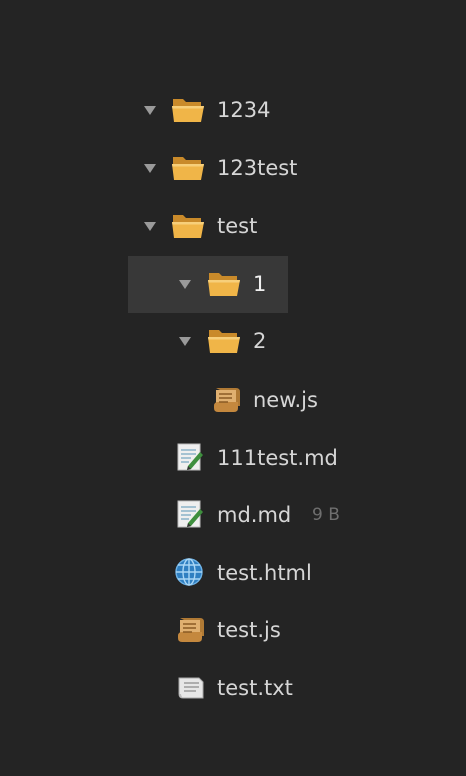 The width and height of the screenshot is (466, 776). Describe the element at coordinates (260, 341) in the screenshot. I see `tree-item-label: 2` at that location.